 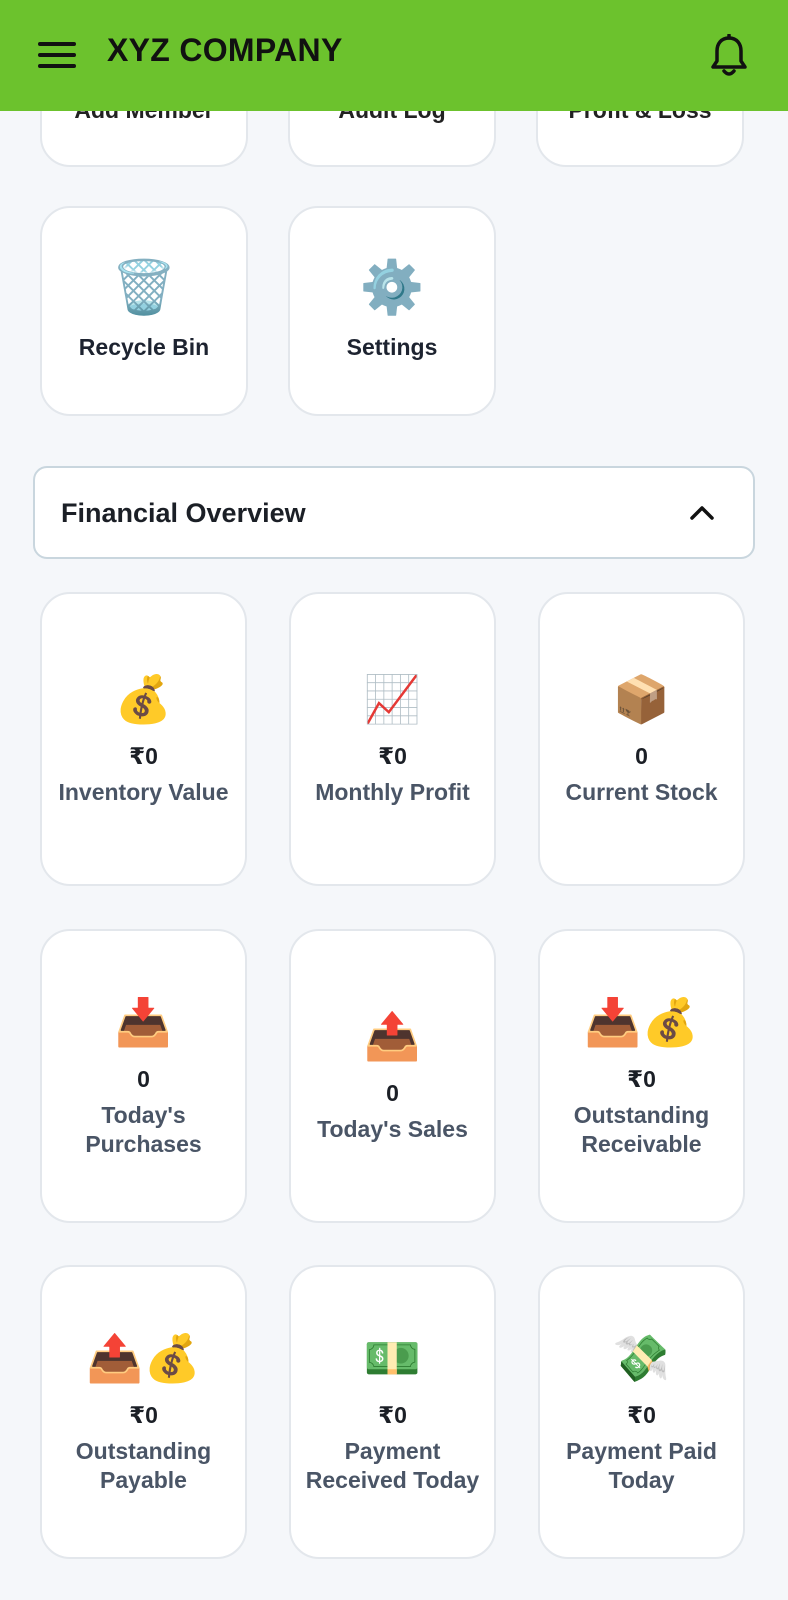 What do you see at coordinates (143, 1465) in the screenshot?
I see `stat-label: Outstanding Payable` at bounding box center [143, 1465].